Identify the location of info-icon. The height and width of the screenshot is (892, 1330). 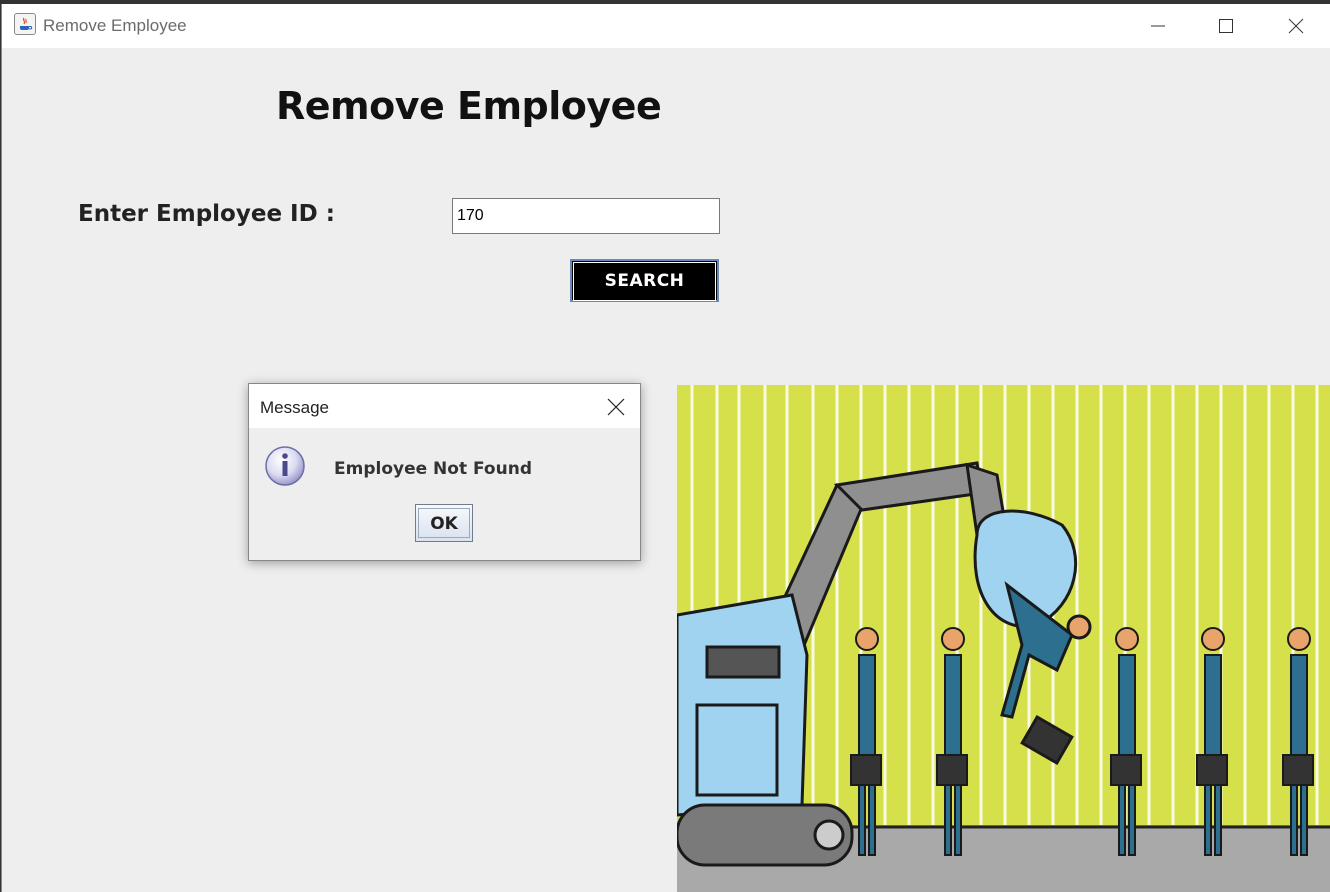
(285, 466).